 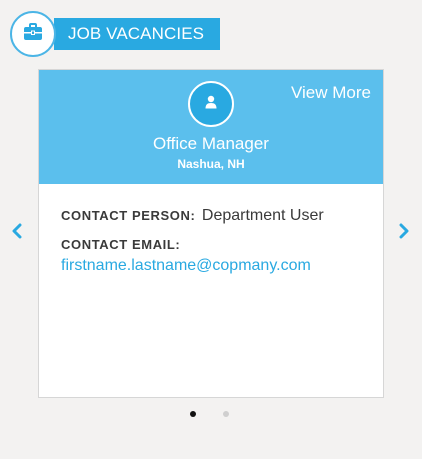 I want to click on chevron-left-icon, so click(x=17, y=233).